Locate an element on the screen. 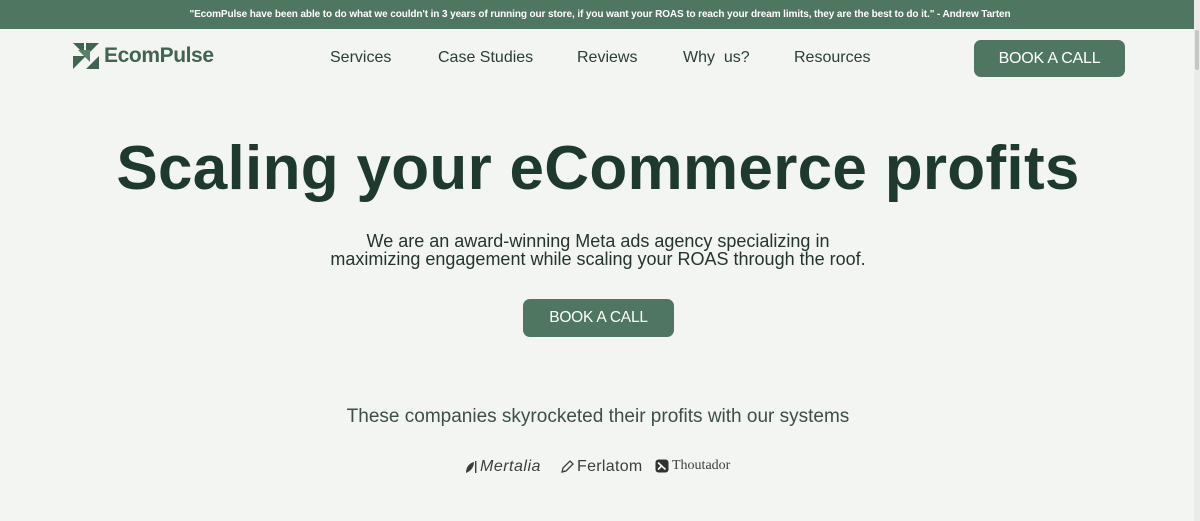 The height and width of the screenshot is (521, 1200). scrollbar-thumb is located at coordinates (1197, 50).